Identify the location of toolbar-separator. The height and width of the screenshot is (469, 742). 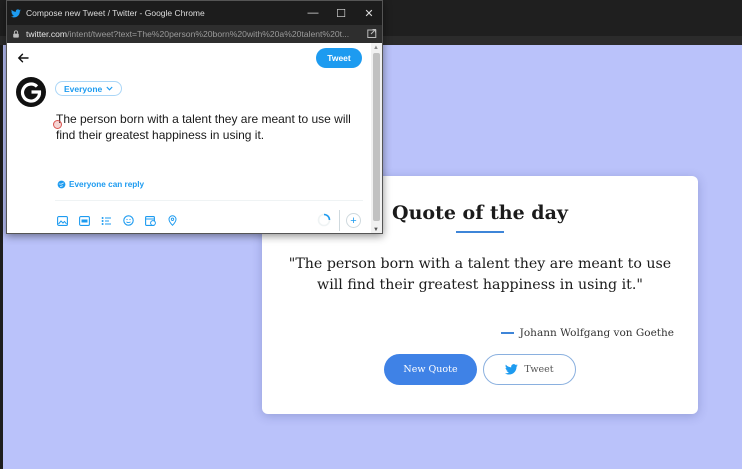
(339, 220).